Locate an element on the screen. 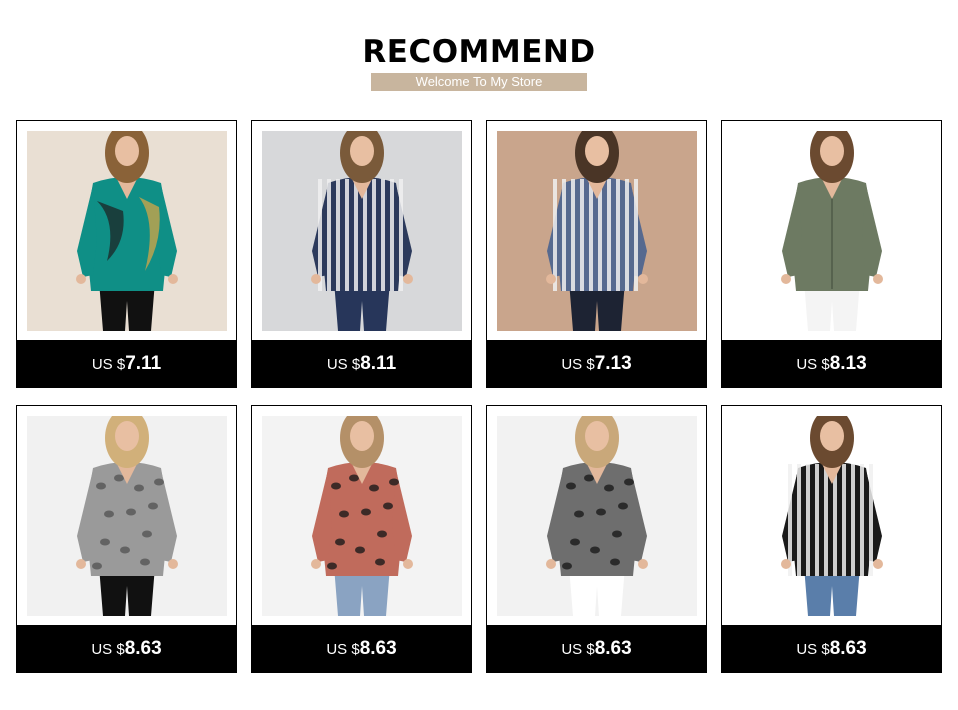 The width and height of the screenshot is (958, 710). price-value: 8.13 is located at coordinates (848, 363).